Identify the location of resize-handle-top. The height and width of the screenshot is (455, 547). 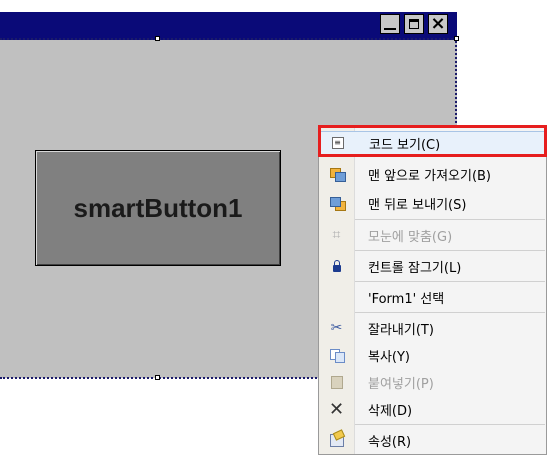
(157, 38).